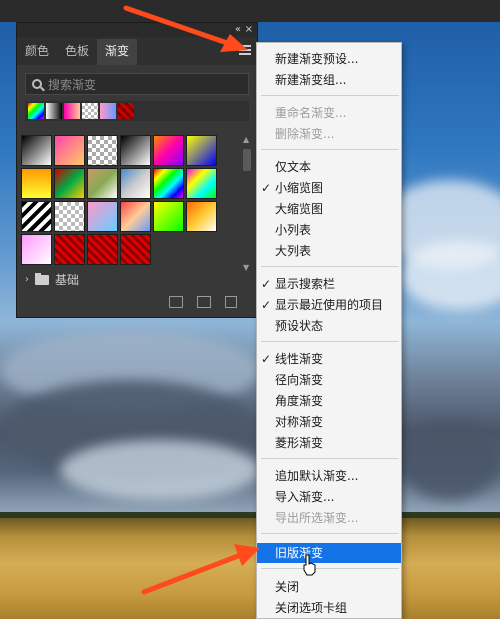 Image resolution: width=500 pixels, height=619 pixels. What do you see at coordinates (137, 302) in the screenshot?
I see `panel-bottom-bar` at bounding box center [137, 302].